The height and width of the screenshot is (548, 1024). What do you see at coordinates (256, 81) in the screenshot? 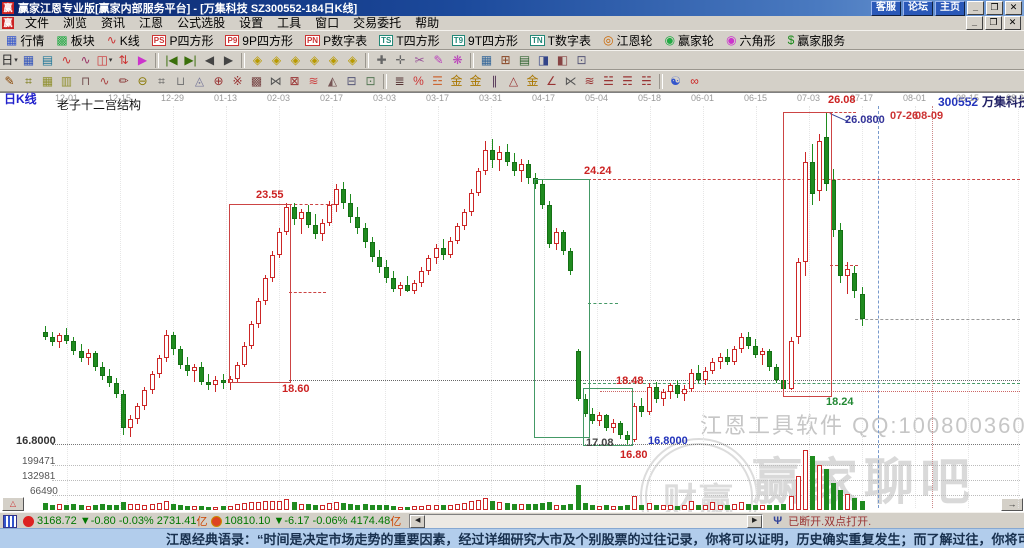
I see `draw-shade-tool: ▩` at bounding box center [256, 81].